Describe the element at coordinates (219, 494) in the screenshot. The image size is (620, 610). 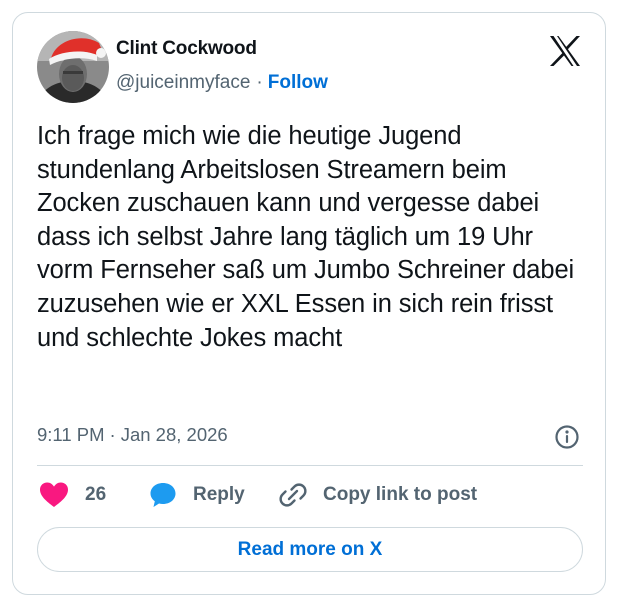
I see `reply-label: Reply` at that location.